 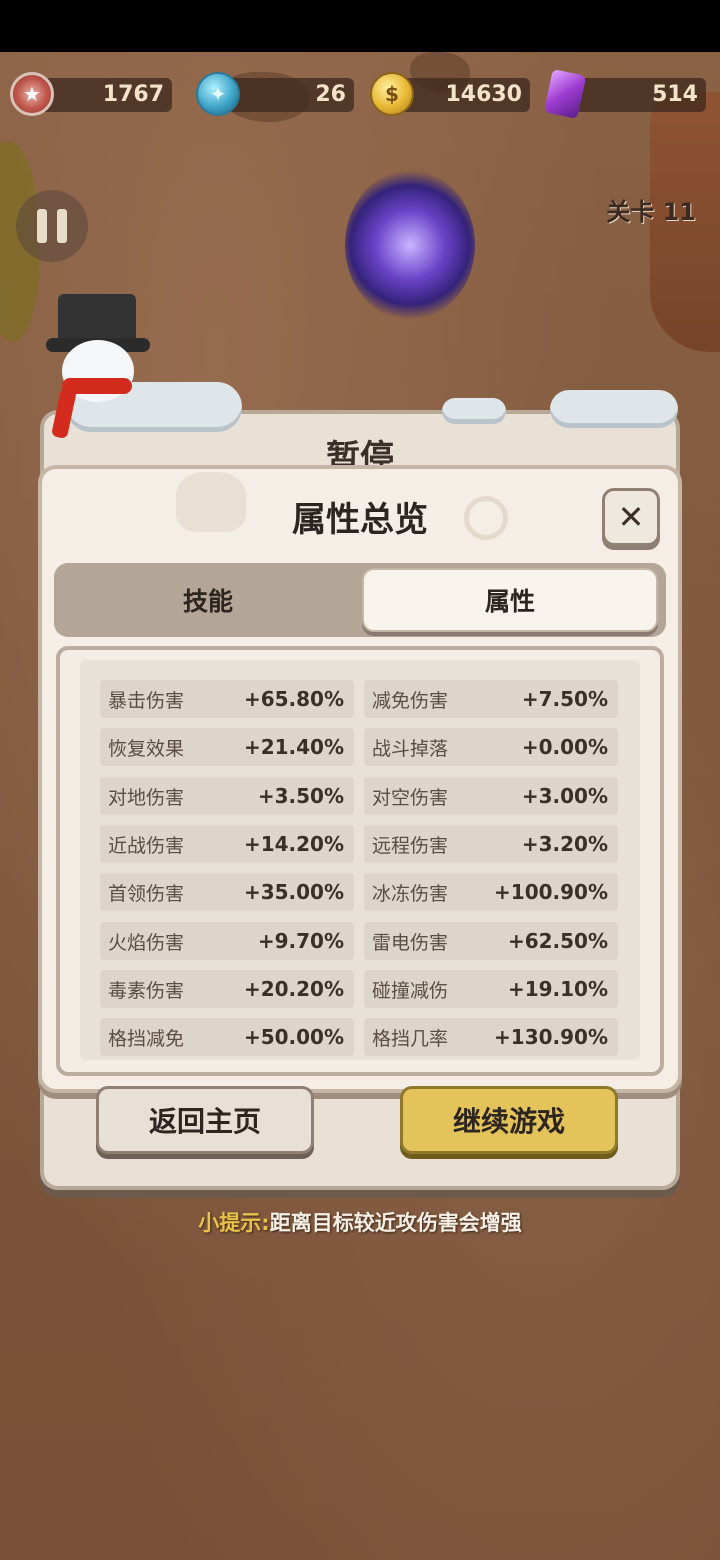 I want to click on stat-row: 格挡减免 +50.00%, so click(x=227, y=1037).